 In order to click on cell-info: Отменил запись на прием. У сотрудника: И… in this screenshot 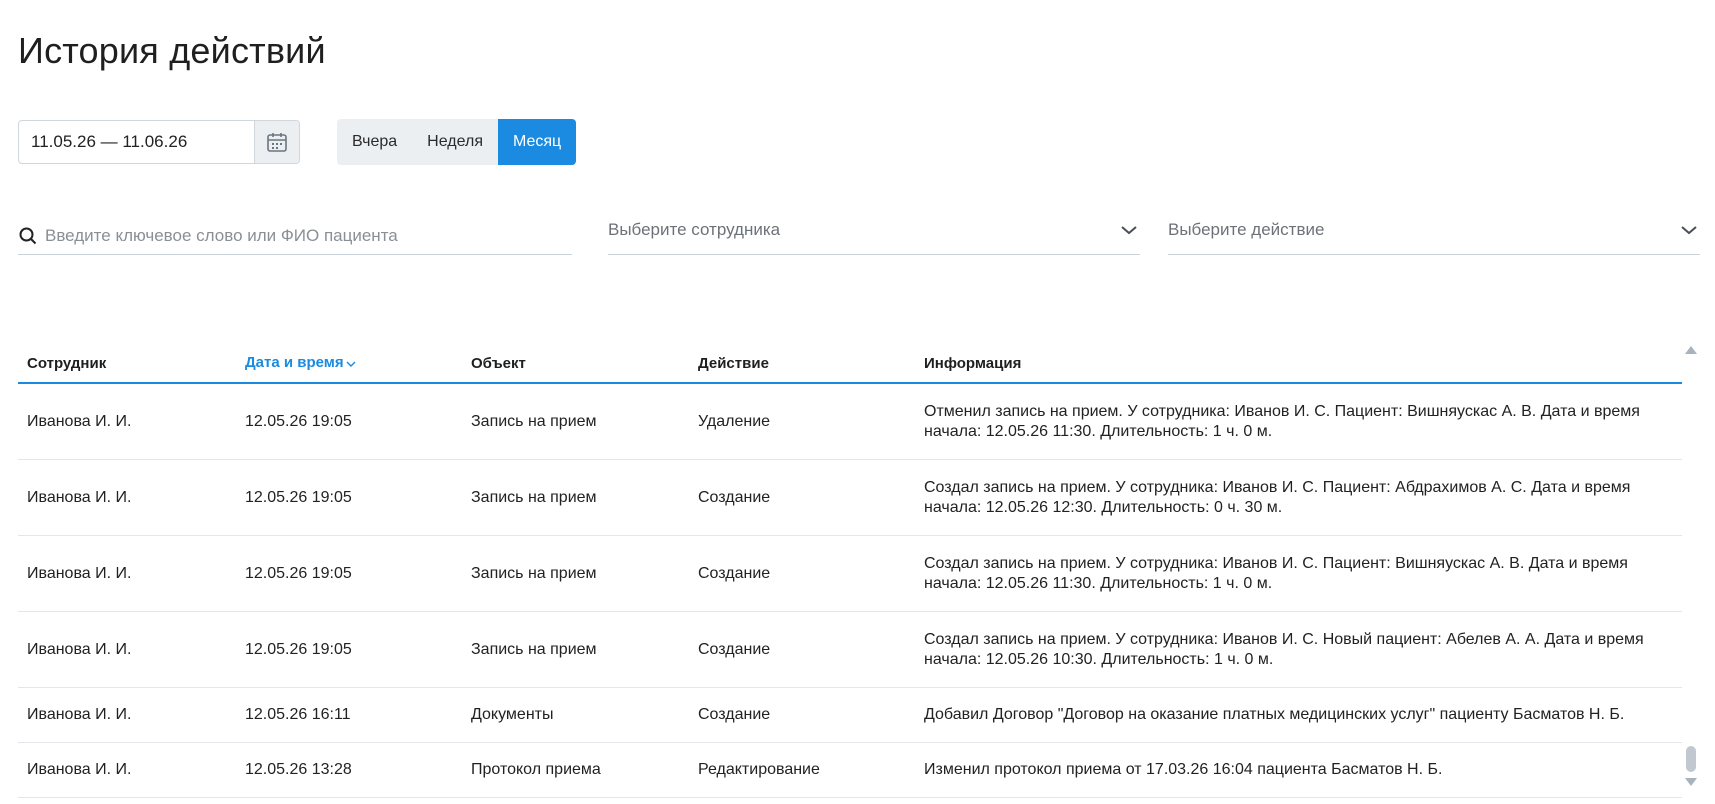, I will do `click(1282, 421)`.